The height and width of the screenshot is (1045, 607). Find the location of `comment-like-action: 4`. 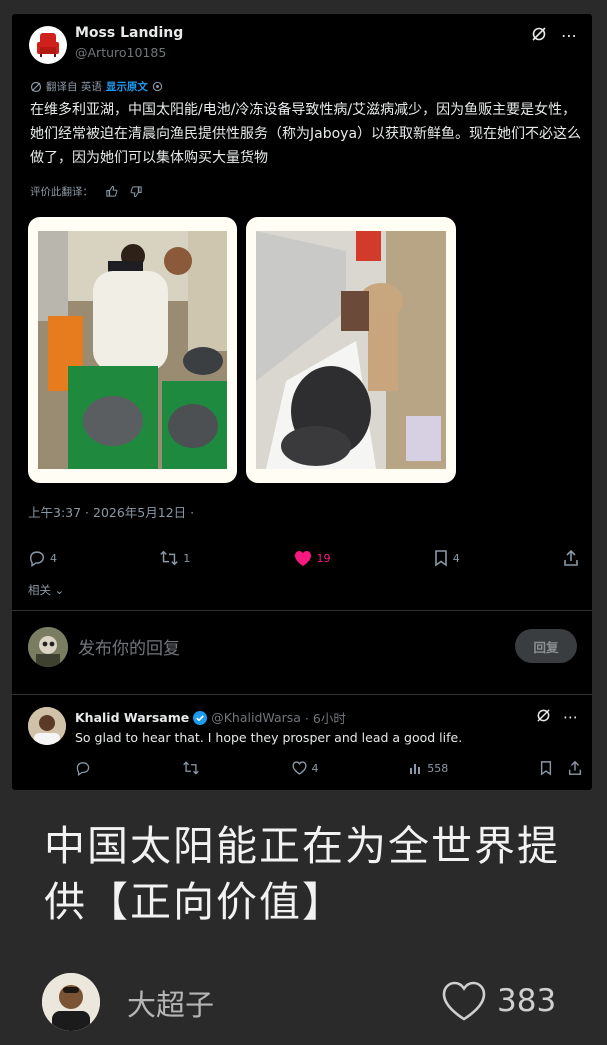

comment-like-action: 4 is located at coordinates (305, 768).